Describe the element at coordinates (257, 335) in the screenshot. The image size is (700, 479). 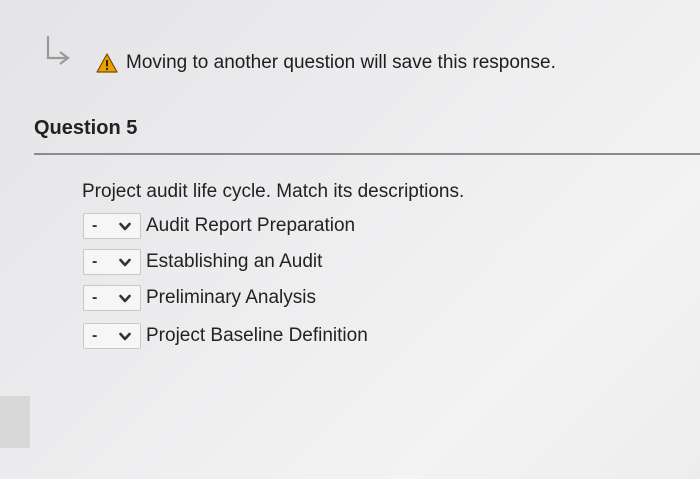
I see `match-label: Project Baseline Definition` at that location.